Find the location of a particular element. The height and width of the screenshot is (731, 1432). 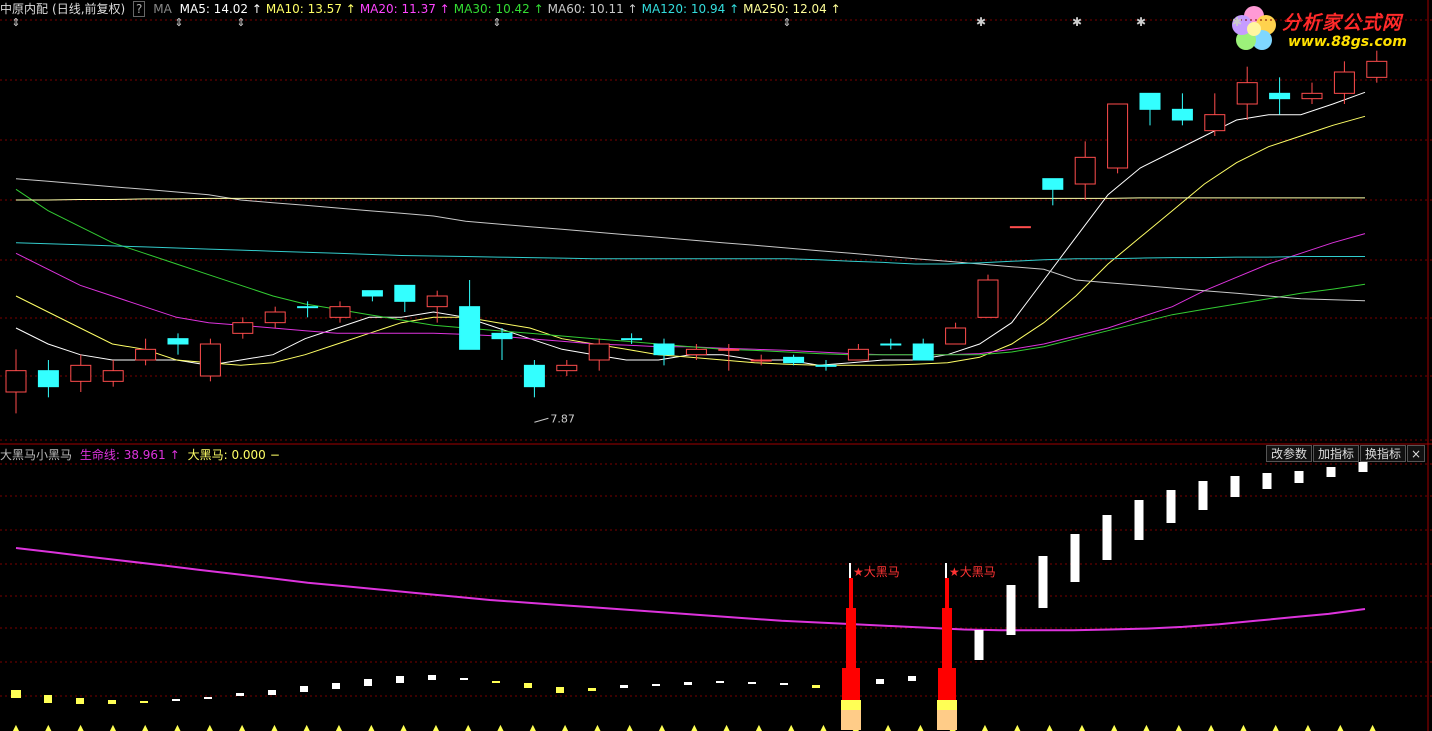

top-markers: ⇕ ⇕ ⇕ ⇕ ⇕ ✱ ✱ ✱ ✱ is located at coordinates (626, 22).